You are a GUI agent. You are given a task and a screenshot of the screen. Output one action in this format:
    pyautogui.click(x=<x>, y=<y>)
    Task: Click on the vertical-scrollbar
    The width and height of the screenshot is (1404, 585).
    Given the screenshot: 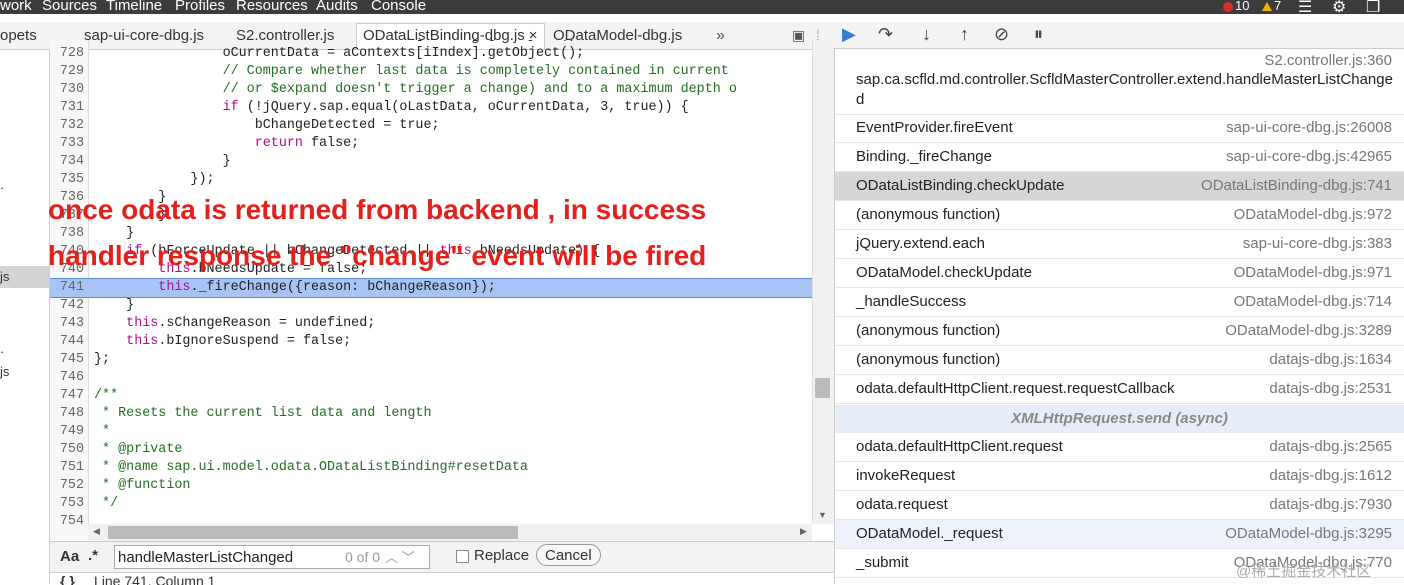 What is the action you would take?
    pyautogui.click(x=823, y=282)
    